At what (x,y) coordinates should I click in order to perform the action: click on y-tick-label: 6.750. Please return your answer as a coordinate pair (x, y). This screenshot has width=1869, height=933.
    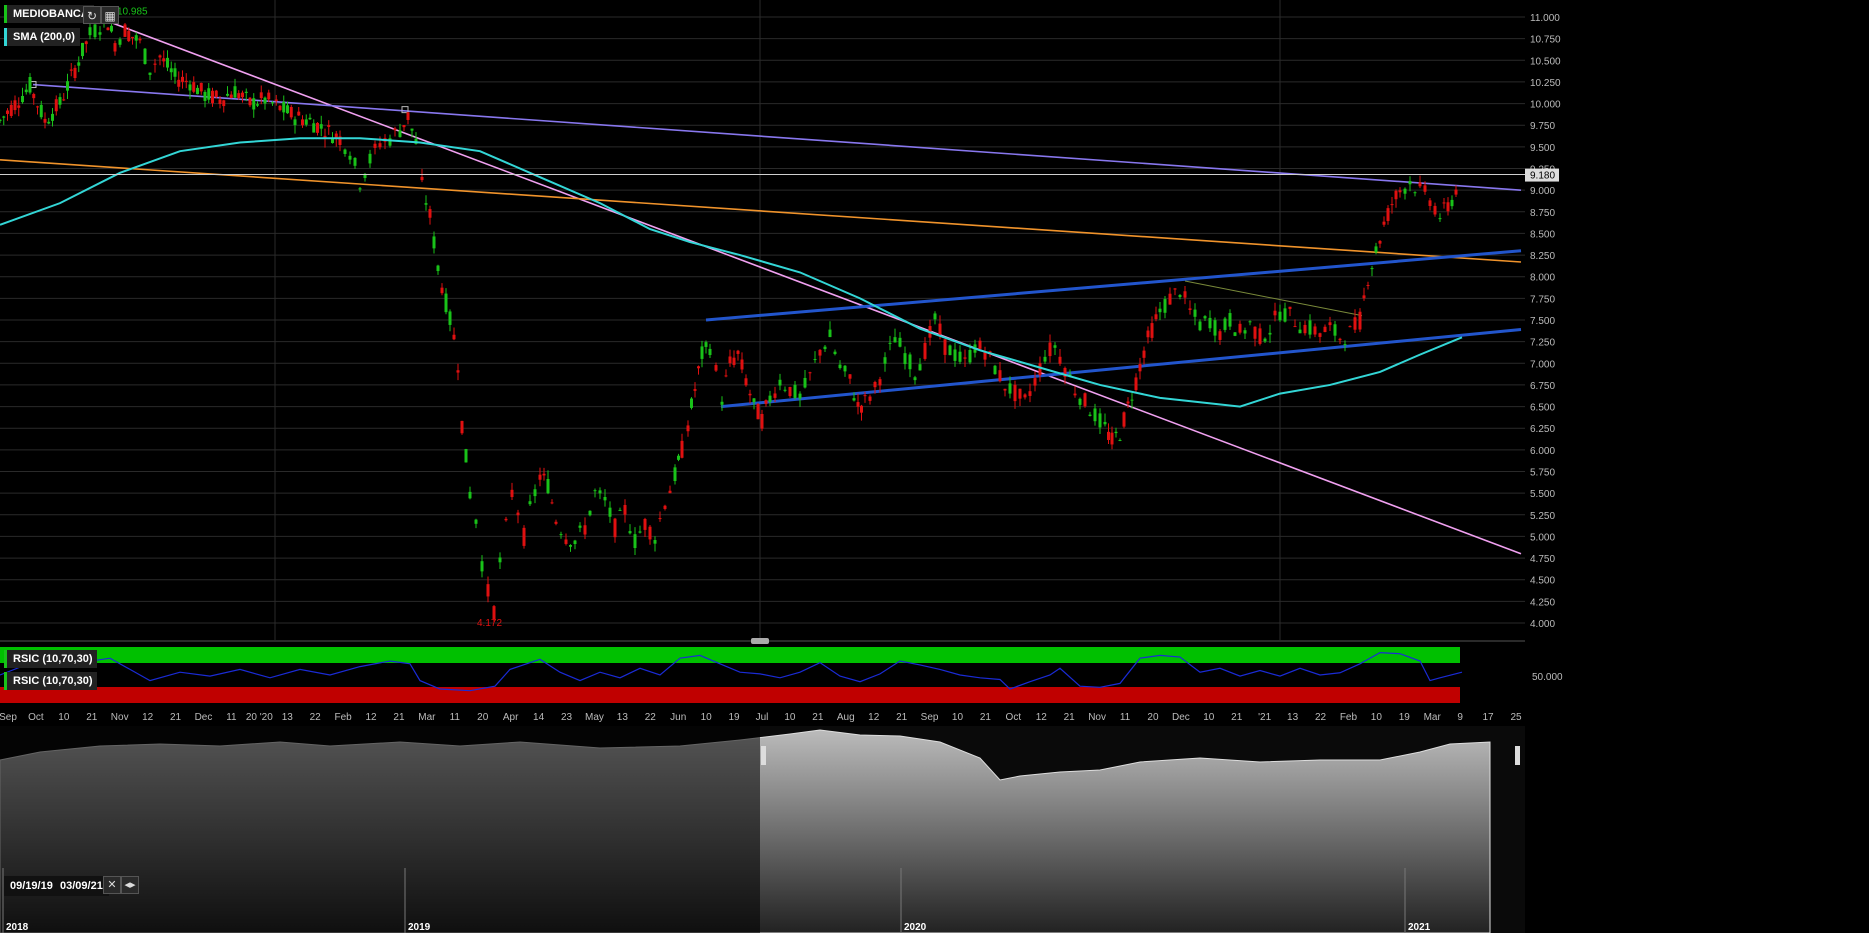
    Looking at the image, I should click on (1542, 386).